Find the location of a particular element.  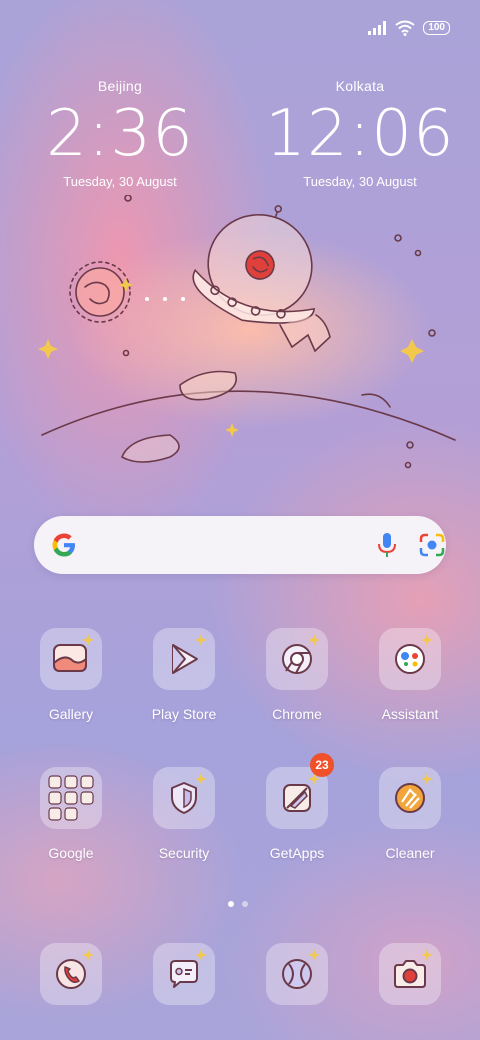

clock-time: 2:36 is located at coordinates (120, 134).